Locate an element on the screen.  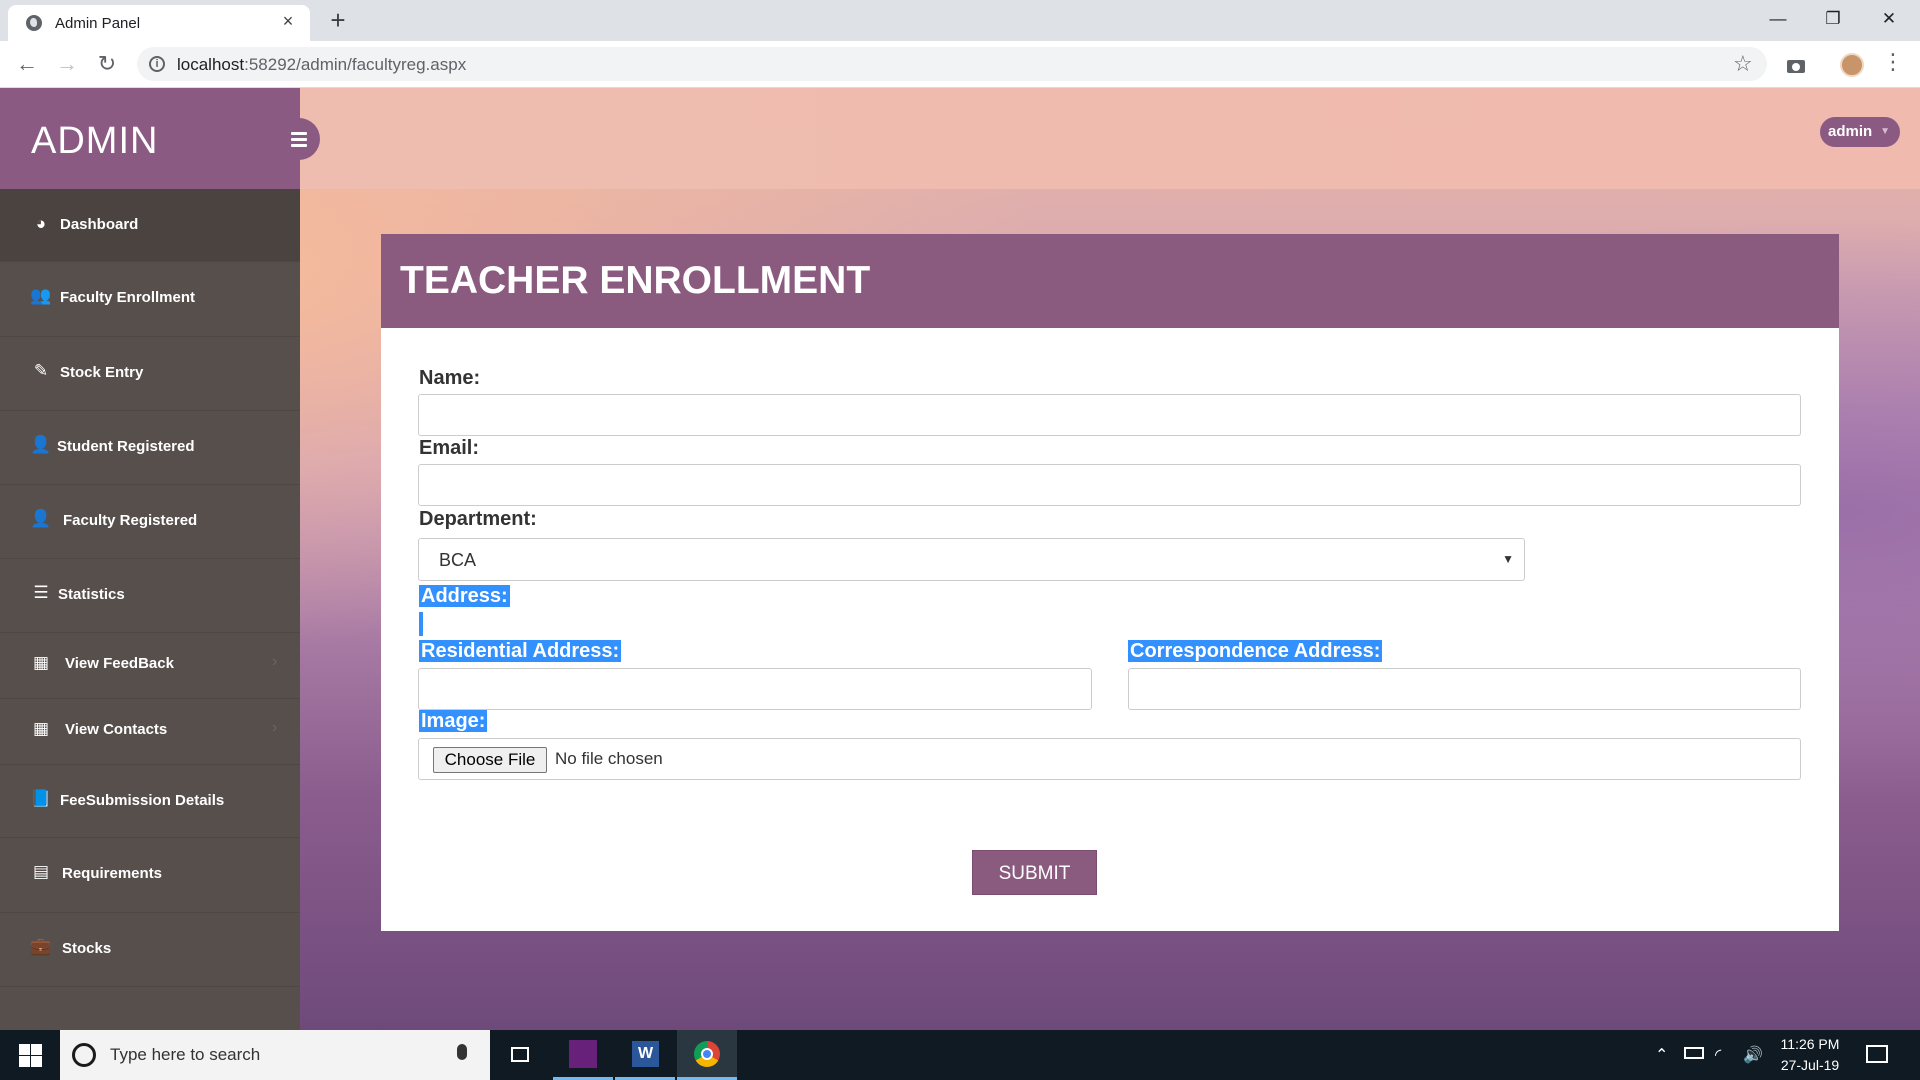
forward-button: → is located at coordinates (67, 64).